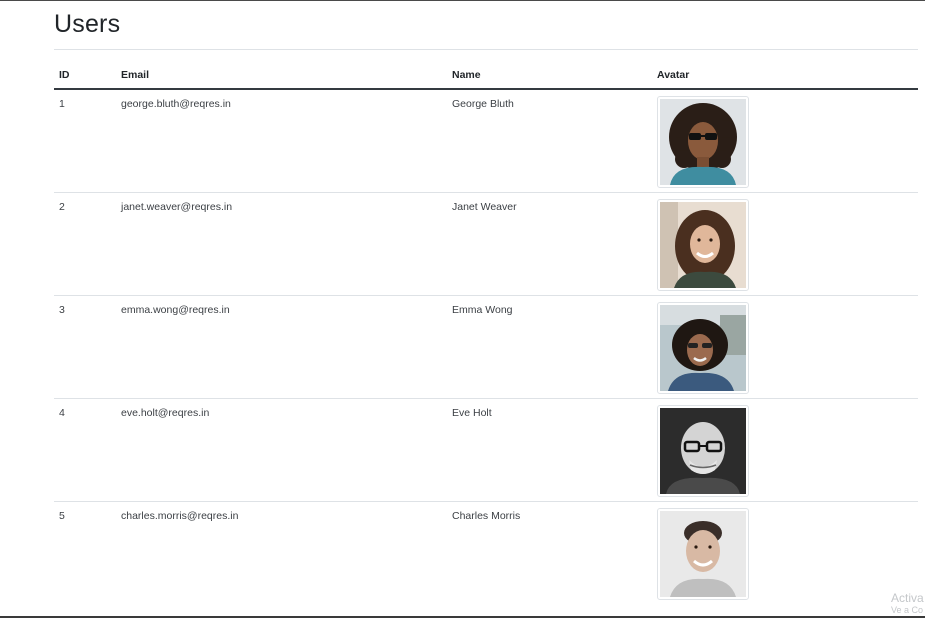  Describe the element at coordinates (549, 449) in the screenshot. I see `cell-name: Eve Holt` at that location.